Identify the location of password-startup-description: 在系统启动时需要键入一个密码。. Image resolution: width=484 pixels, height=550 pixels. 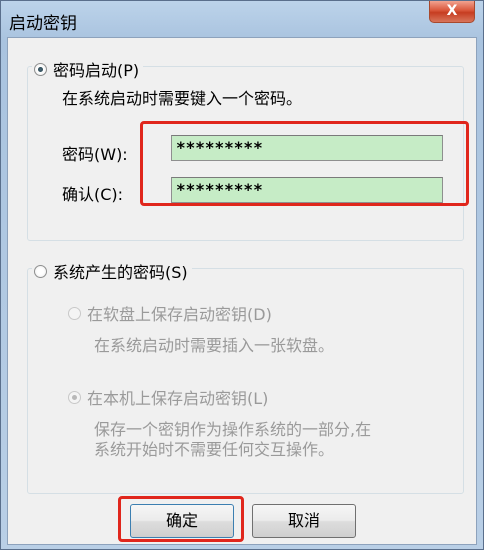
(182, 98).